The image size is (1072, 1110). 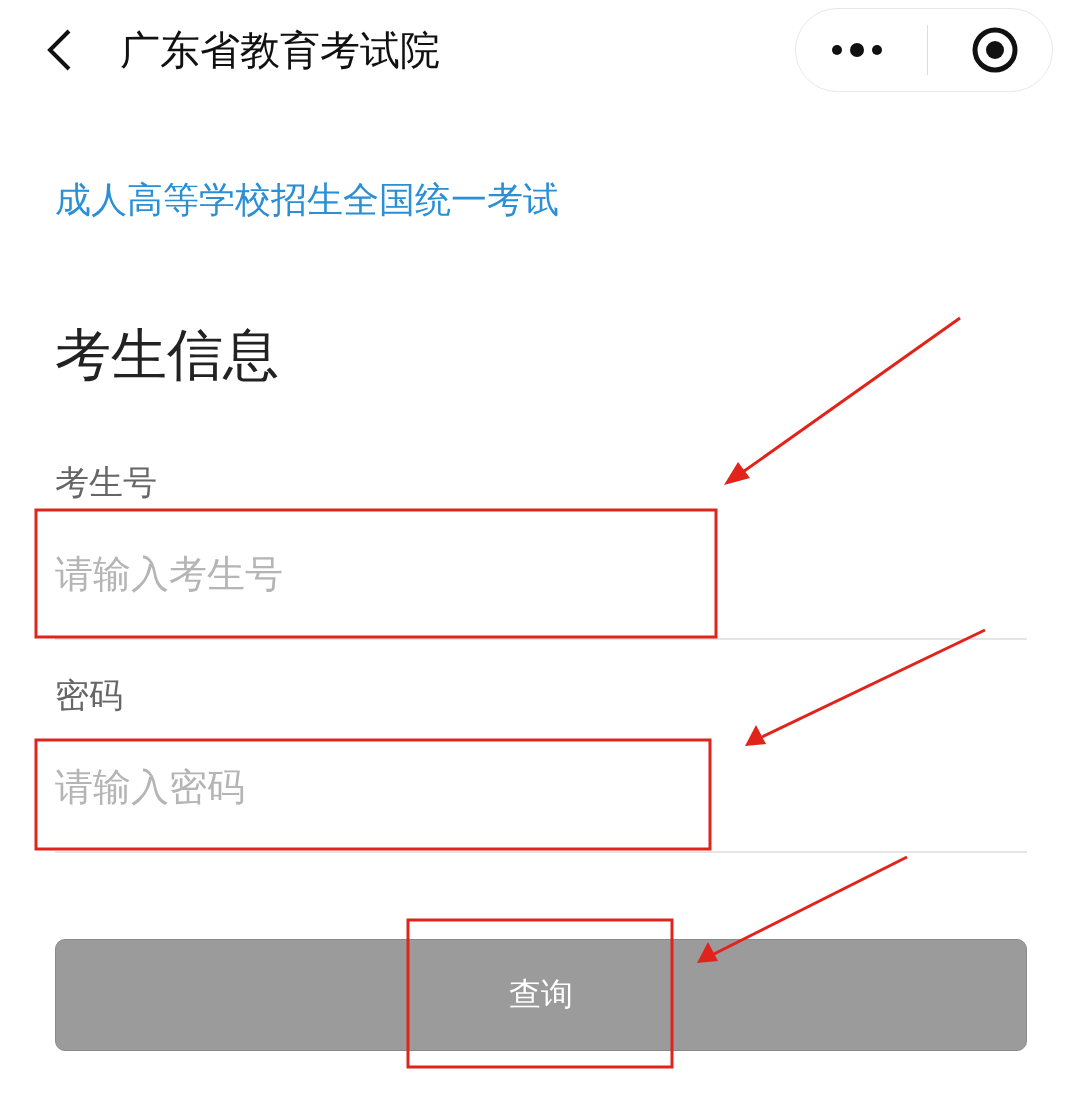 What do you see at coordinates (541, 788) in the screenshot?
I see `input-field: 请输入密码` at bounding box center [541, 788].